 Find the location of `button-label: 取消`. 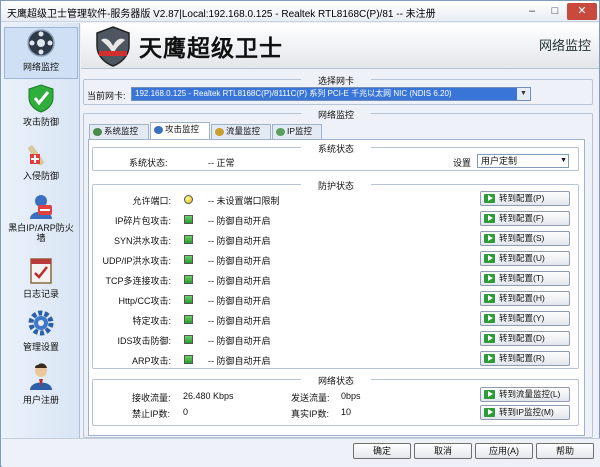

button-label: 取消 is located at coordinates (442, 451).